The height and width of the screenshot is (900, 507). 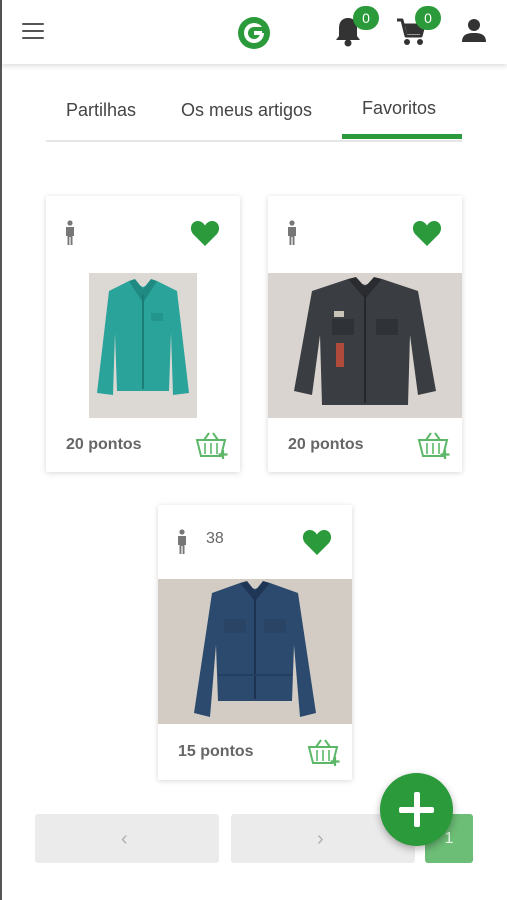 I want to click on chevron-left-icon: ‹, so click(x=124, y=839).